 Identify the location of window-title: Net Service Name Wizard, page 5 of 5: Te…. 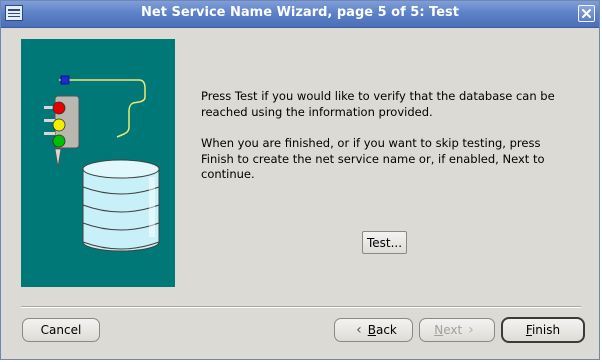
(300, 12).